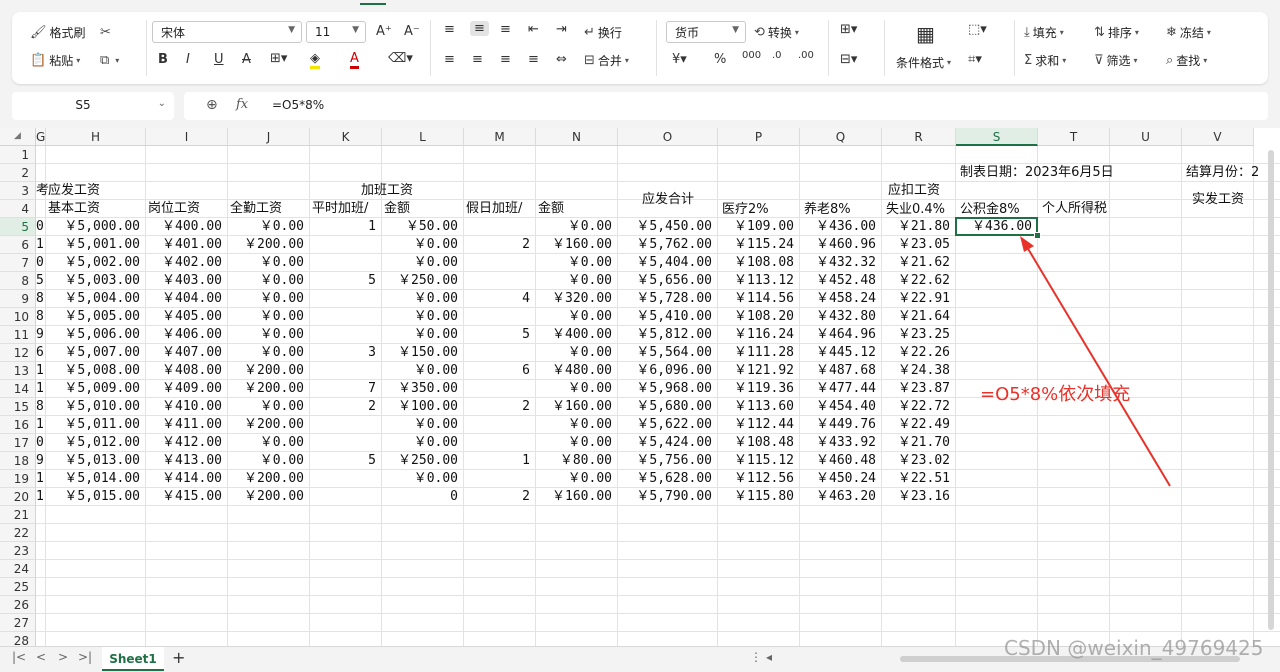 The width and height of the screenshot is (1280, 672). I want to click on watermark: CSDN @weixin_49769425, so click(1134, 648).